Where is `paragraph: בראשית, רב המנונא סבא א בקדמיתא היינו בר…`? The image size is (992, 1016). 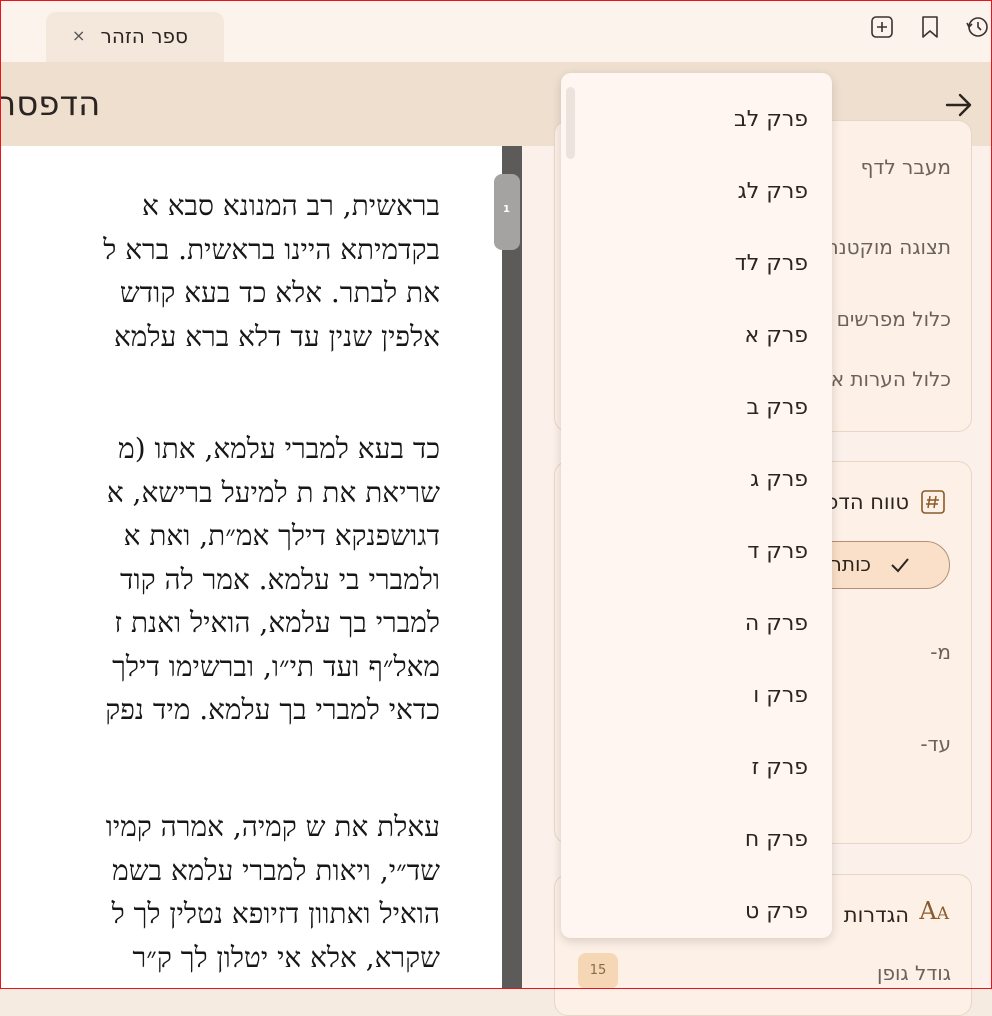
paragraph: בראשית, רב המנונא סבא א בקדמיתא היינו בר… is located at coordinates (271, 271).